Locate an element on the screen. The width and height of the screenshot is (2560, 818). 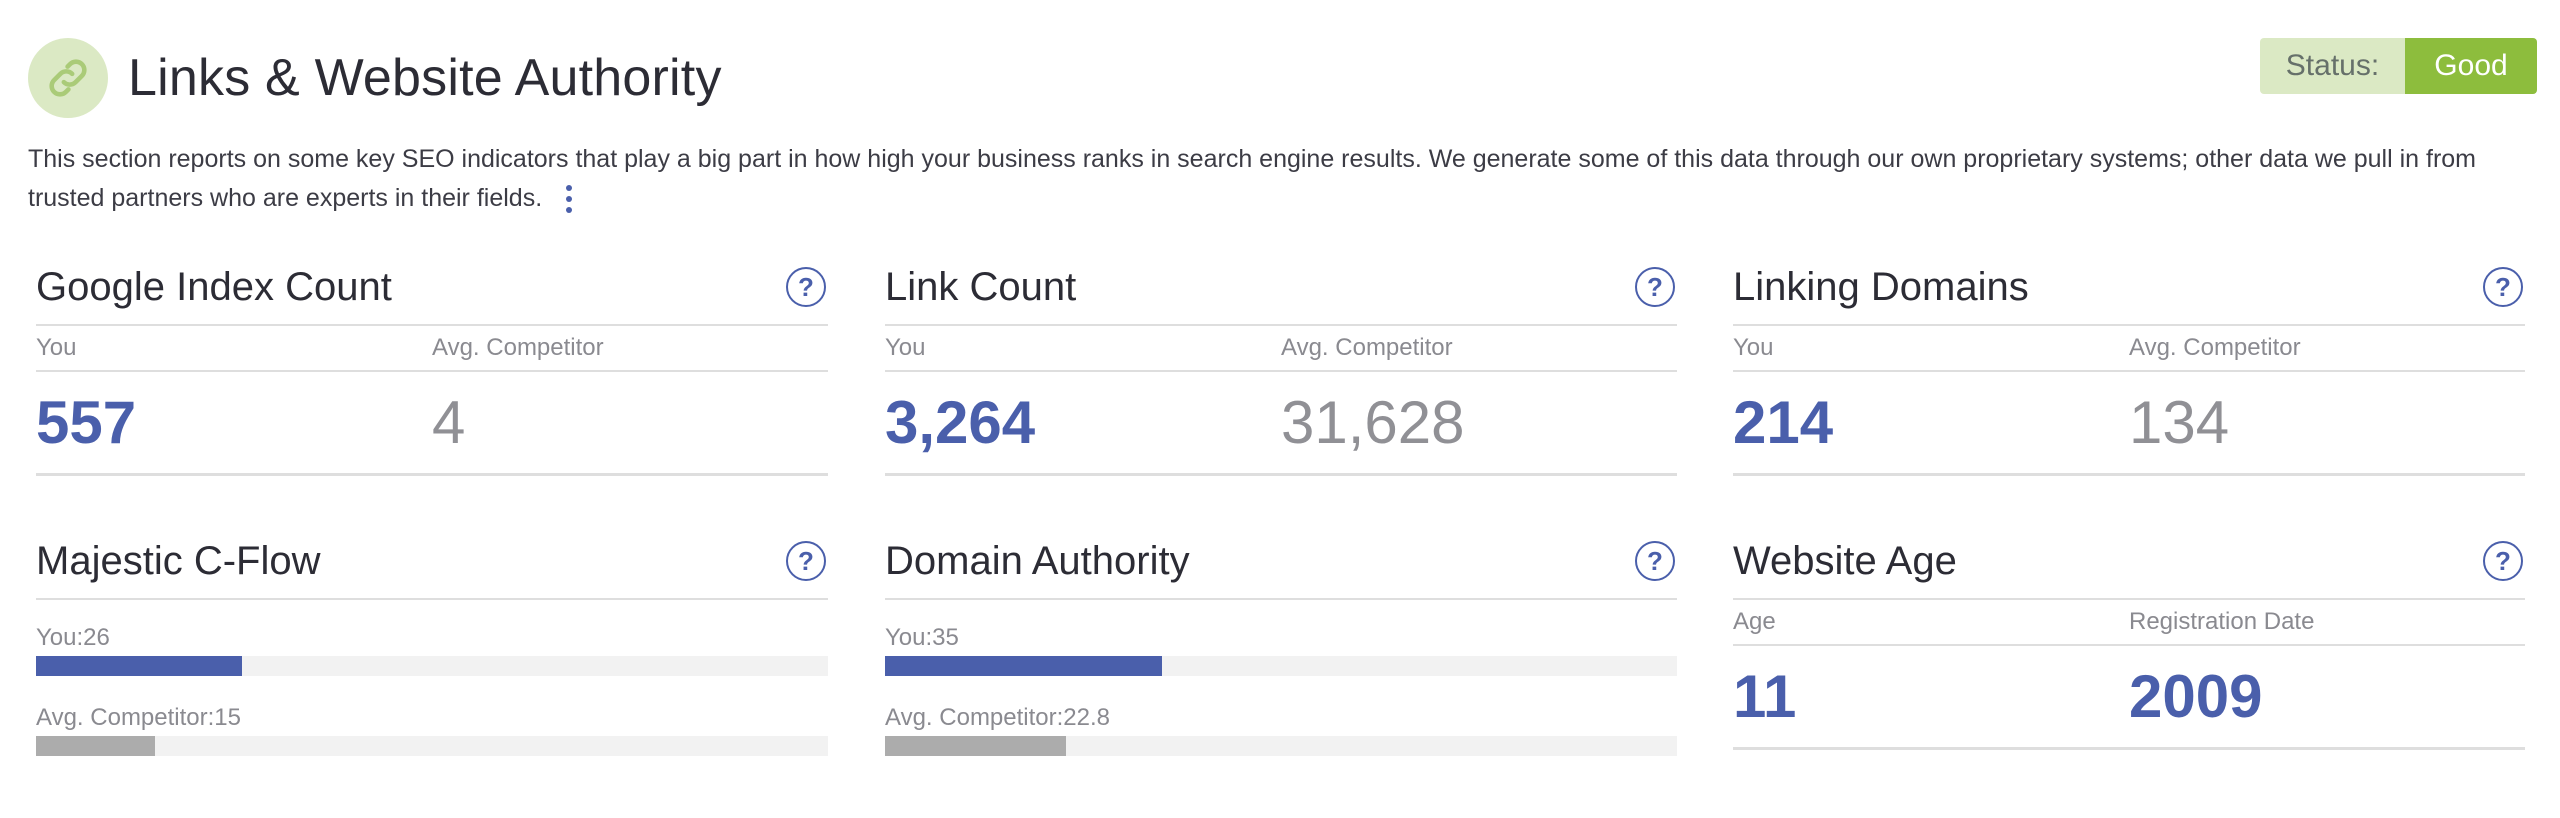
section-header: Links & Website Authority is located at coordinates (375, 78).